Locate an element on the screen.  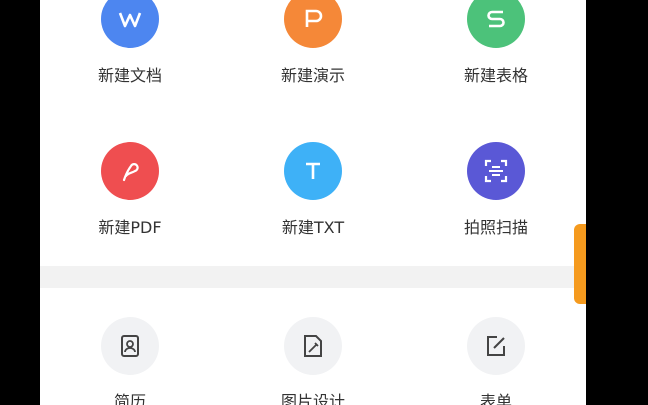
template-resume-label: 简历 is located at coordinates (129, 398).